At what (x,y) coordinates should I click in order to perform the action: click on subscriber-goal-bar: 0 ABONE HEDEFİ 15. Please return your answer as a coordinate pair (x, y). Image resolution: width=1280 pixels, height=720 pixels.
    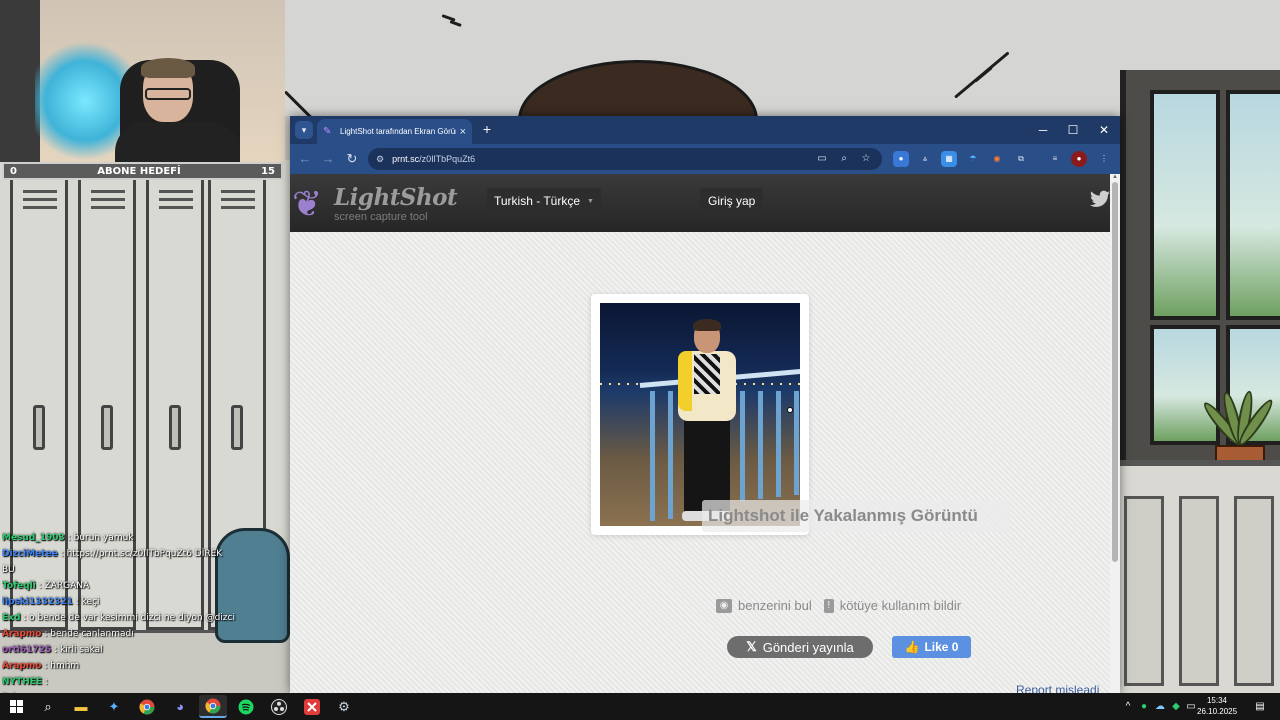
    Looking at the image, I should click on (142, 171).